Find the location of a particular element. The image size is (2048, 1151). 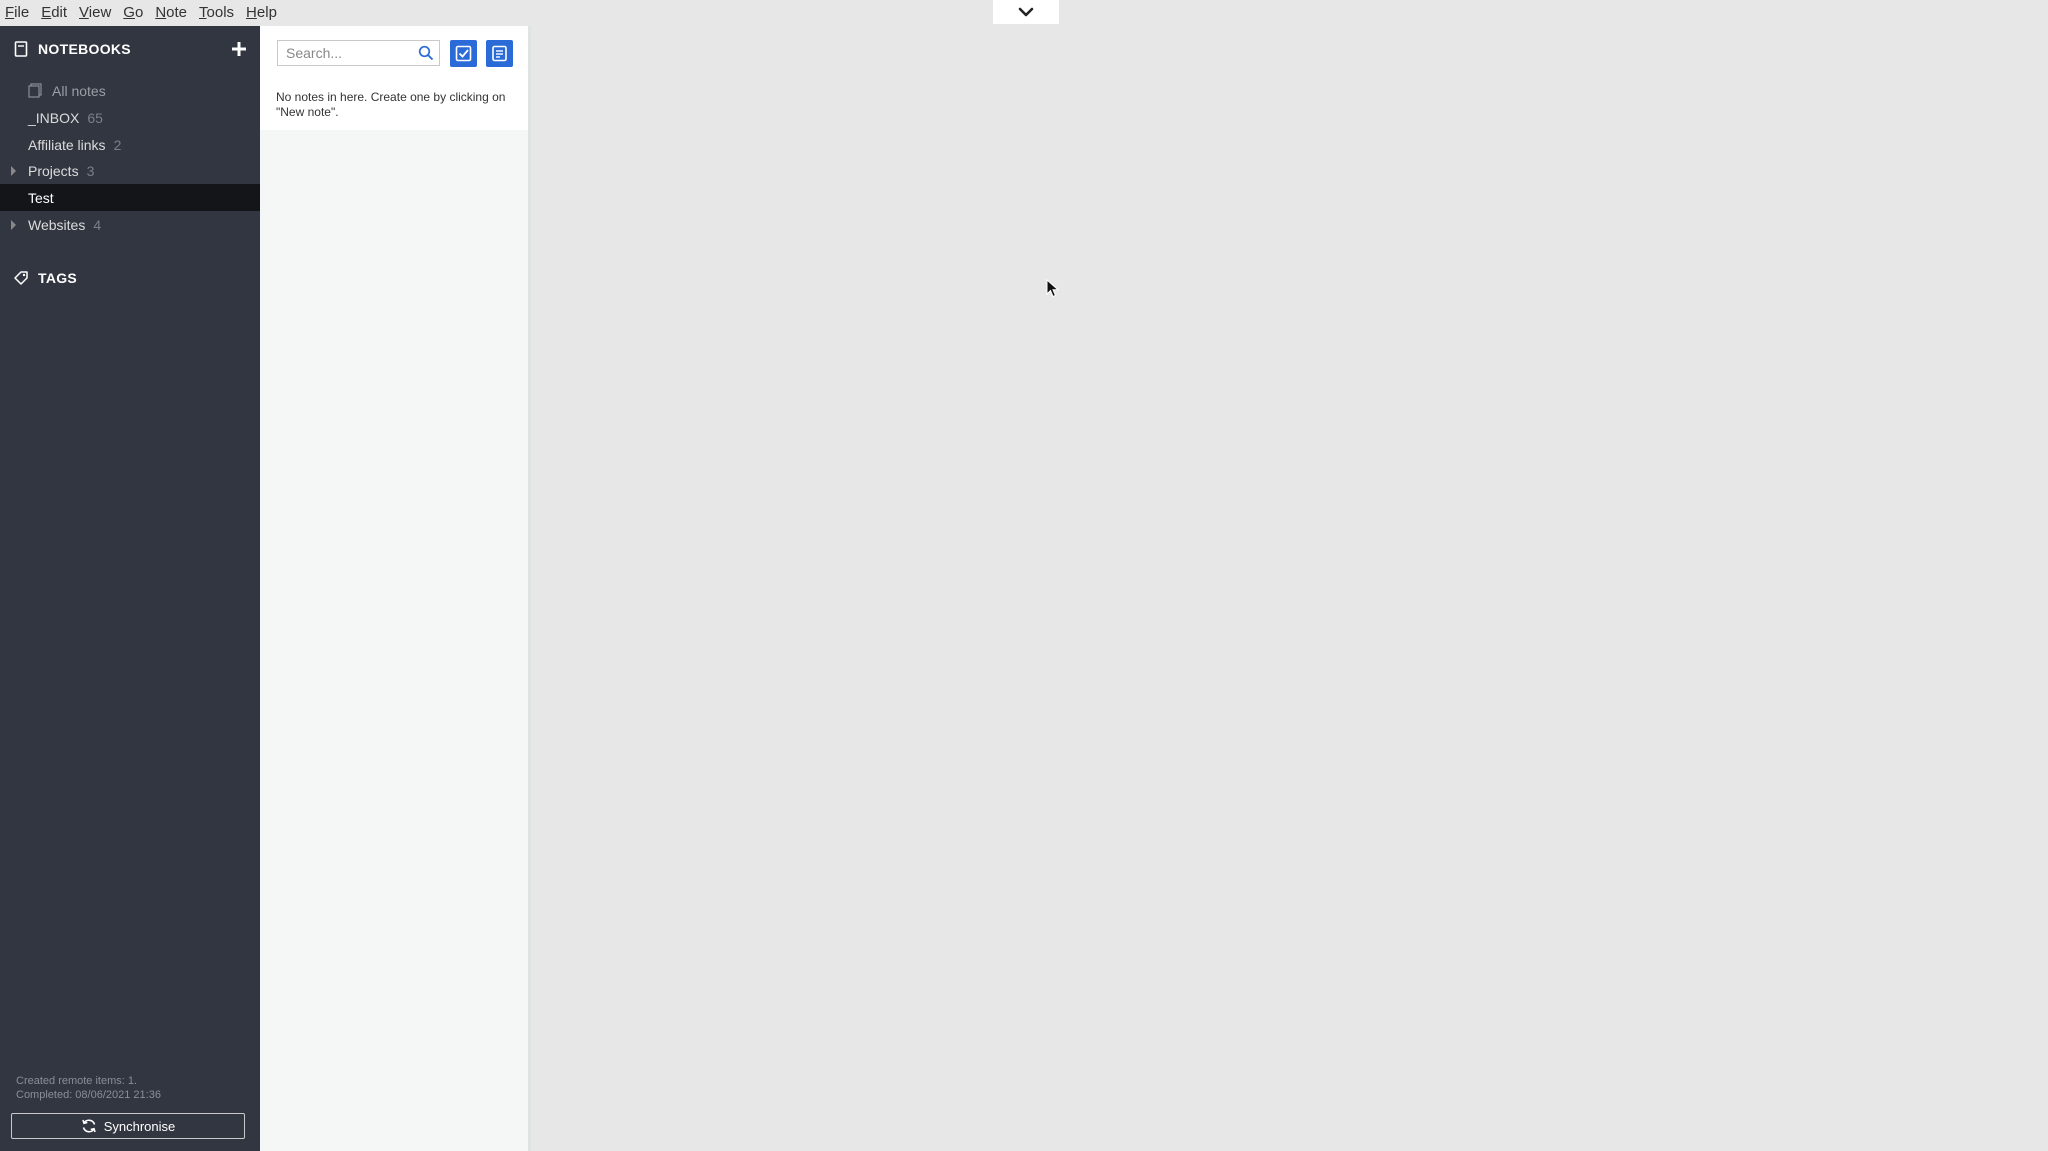

note-count: 3 is located at coordinates (90, 170).